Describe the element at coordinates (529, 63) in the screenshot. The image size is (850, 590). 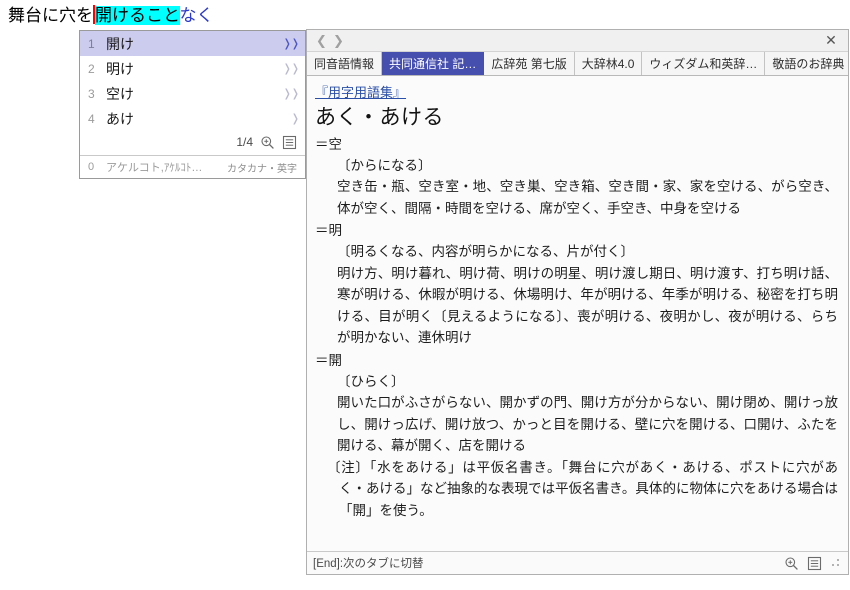
I see `tab-kojien: 広辞苑 第七版` at that location.